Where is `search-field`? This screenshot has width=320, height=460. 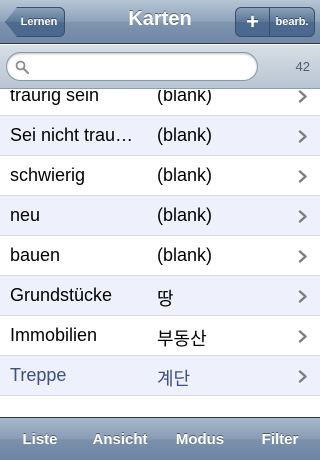 search-field is located at coordinates (132, 66).